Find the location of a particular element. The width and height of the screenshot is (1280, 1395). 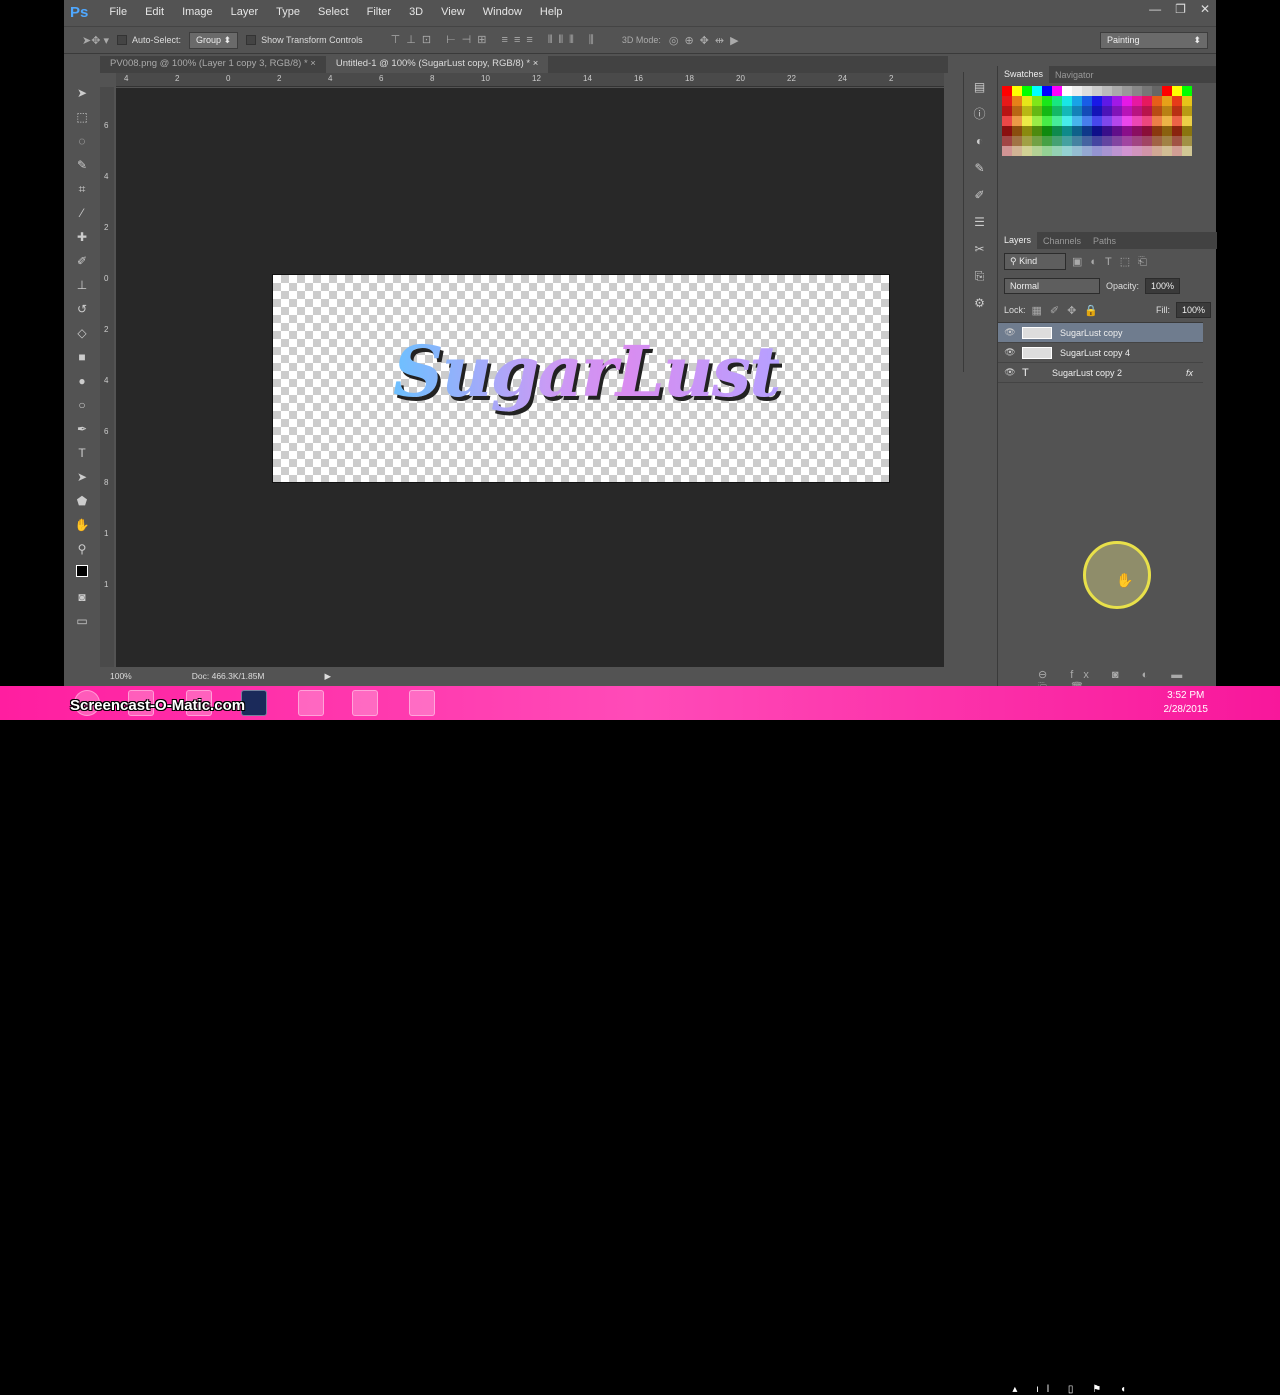

brush-presets-icon: ✎ is located at coordinates (980, 168).